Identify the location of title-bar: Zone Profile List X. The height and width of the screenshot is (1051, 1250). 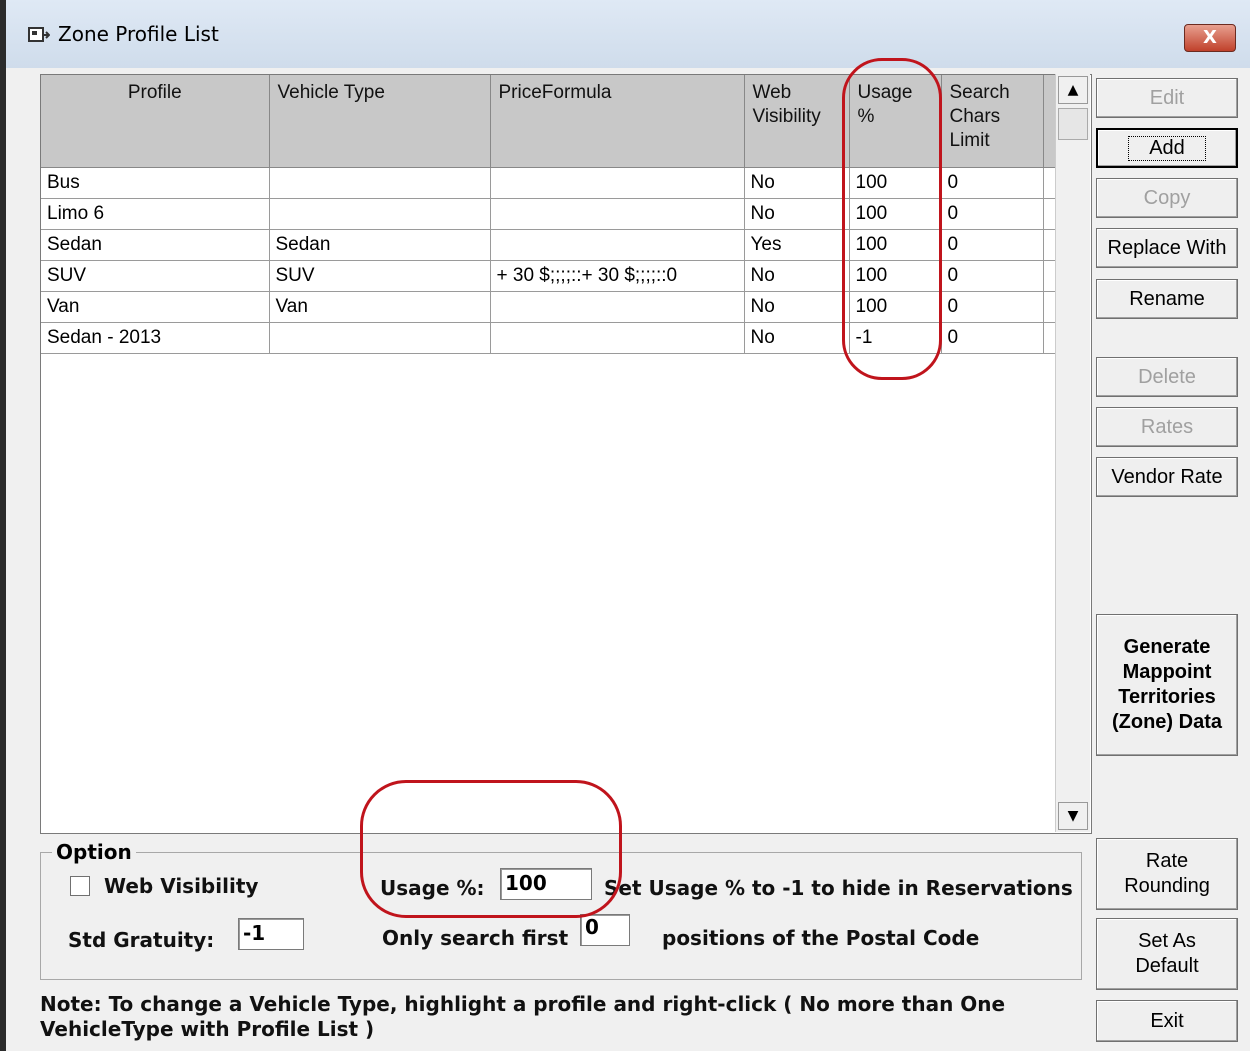
(628, 34).